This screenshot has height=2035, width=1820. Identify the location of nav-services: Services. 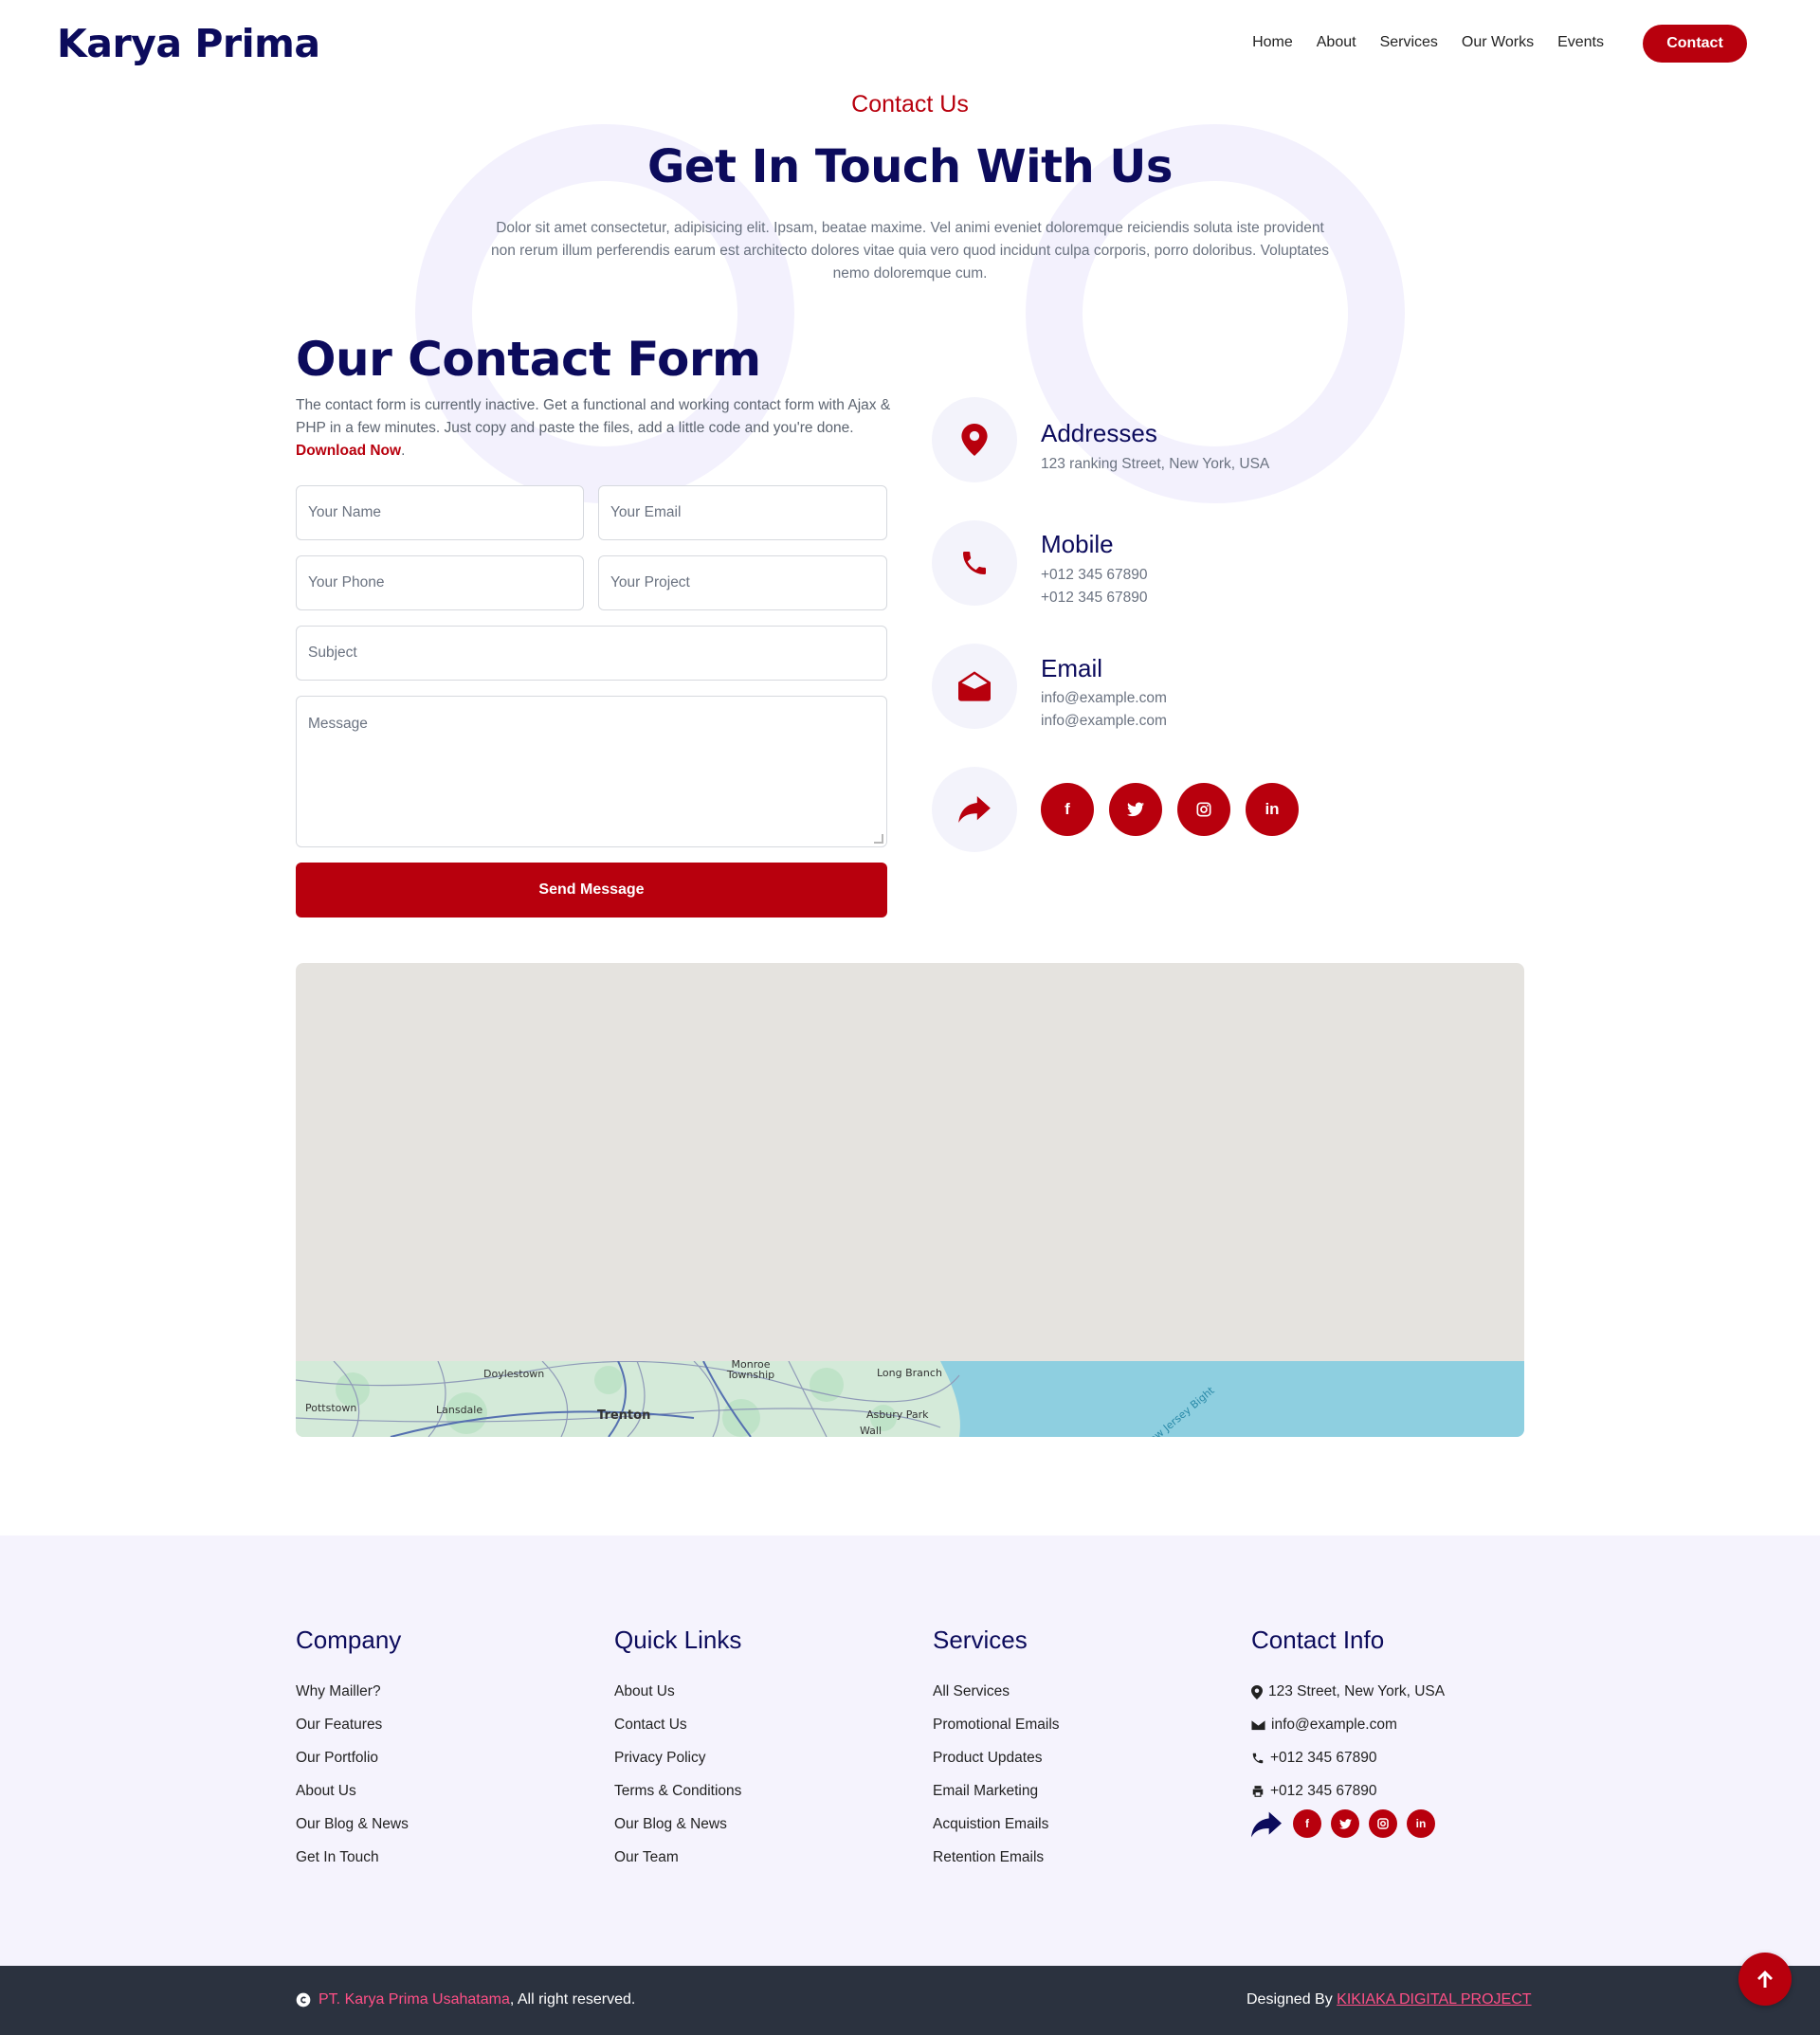
(1409, 42).